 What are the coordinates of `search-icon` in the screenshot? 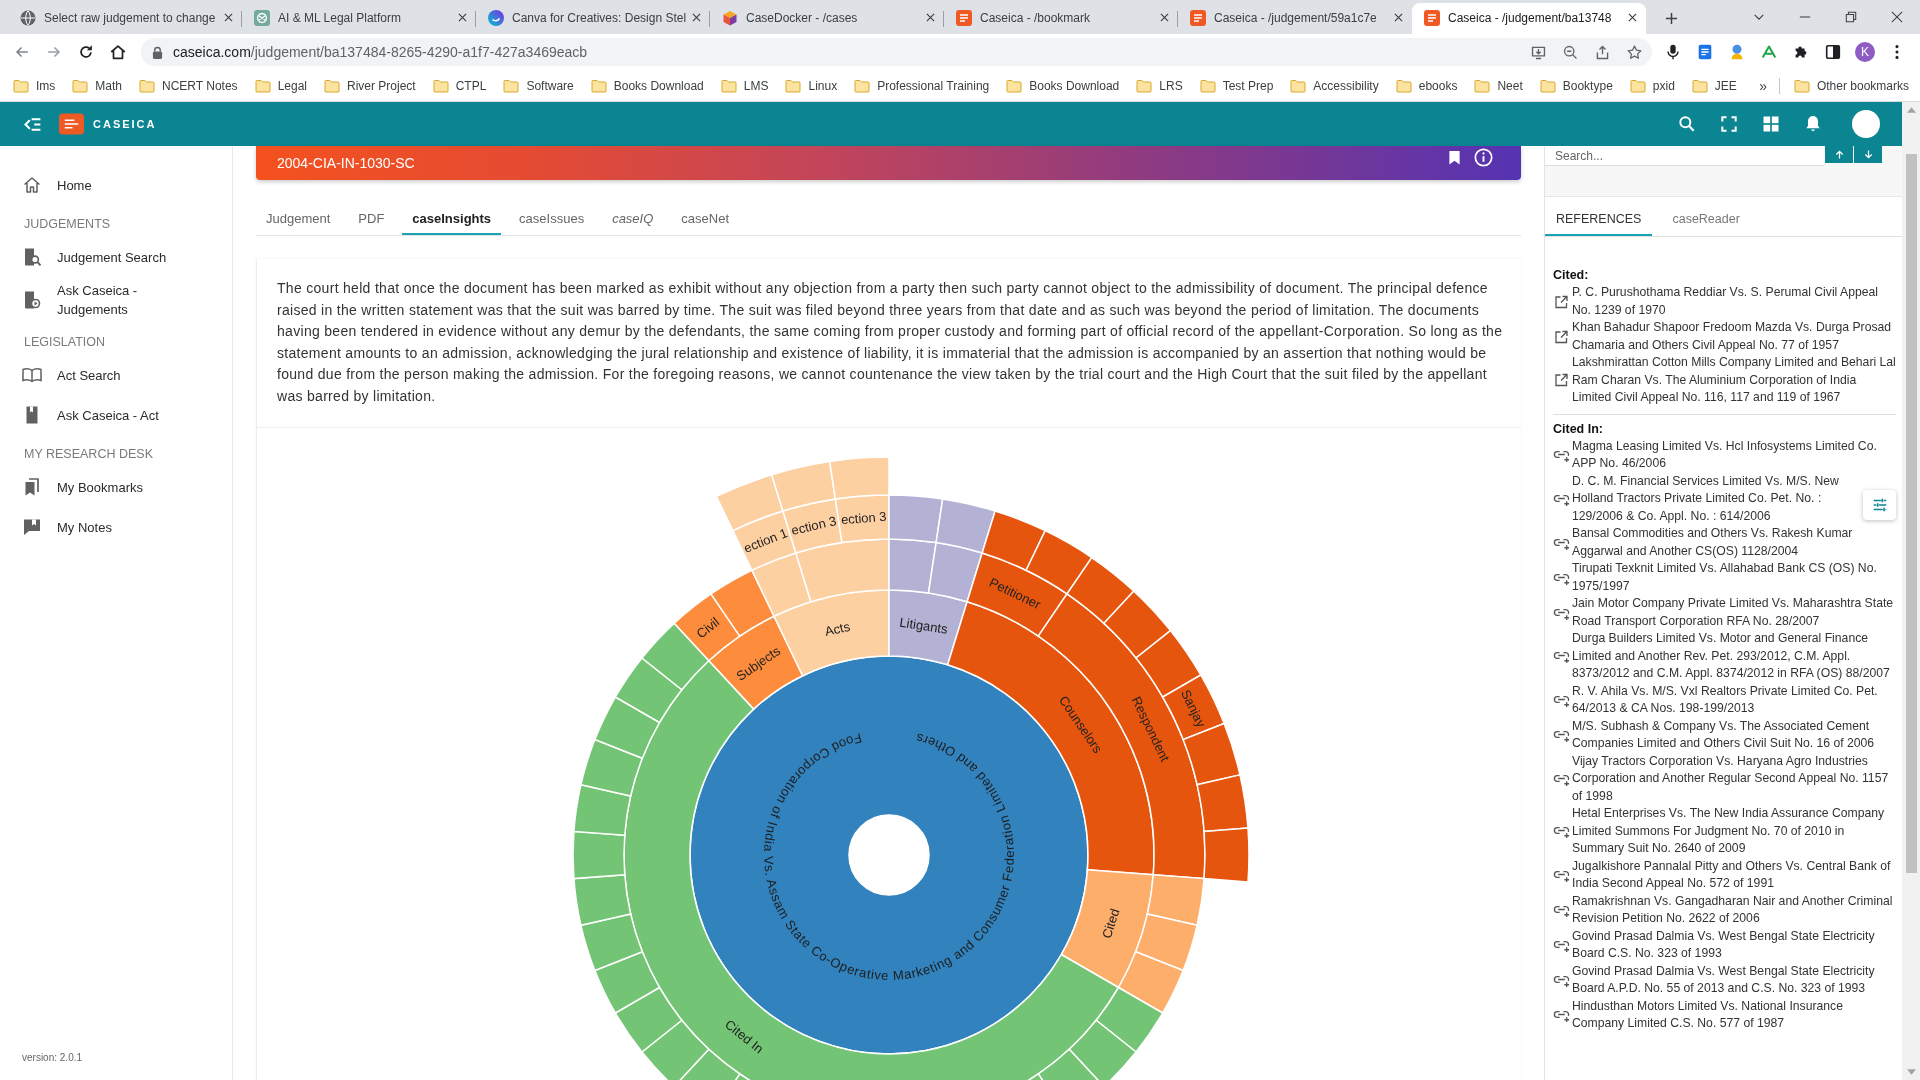 It's located at (1687, 124).